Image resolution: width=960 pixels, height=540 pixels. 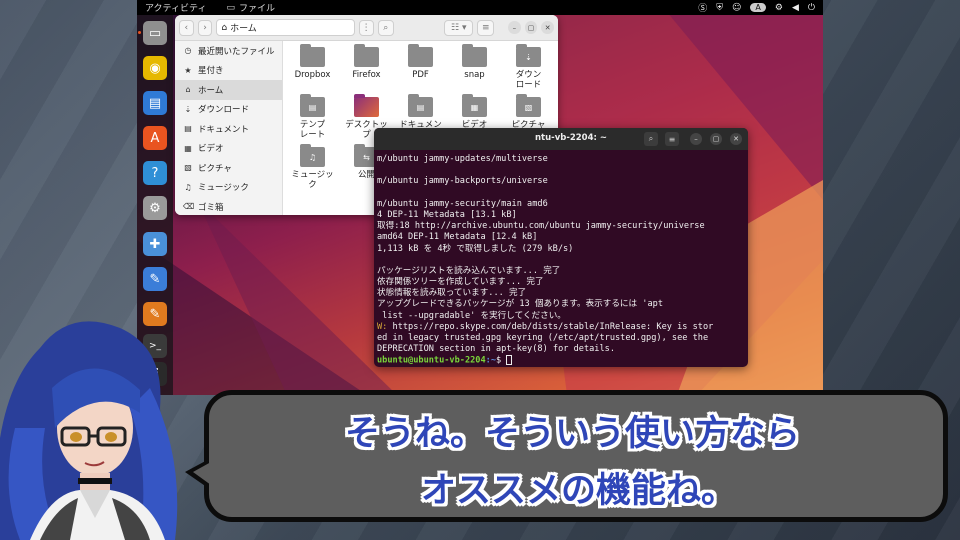 I want to click on terminal-line: アップグレードできるパッケージが 13 個あります。表示するには 'apt, so click(x=520, y=304).